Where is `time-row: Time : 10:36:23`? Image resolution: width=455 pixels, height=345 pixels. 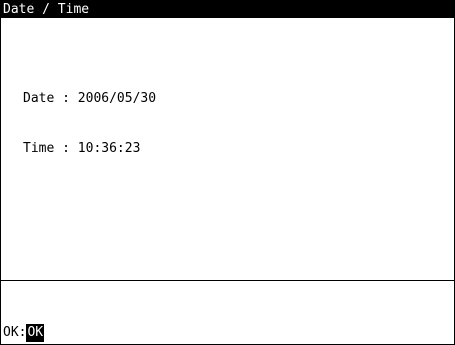 time-row: Time : 10:36:23 is located at coordinates (89, 149).